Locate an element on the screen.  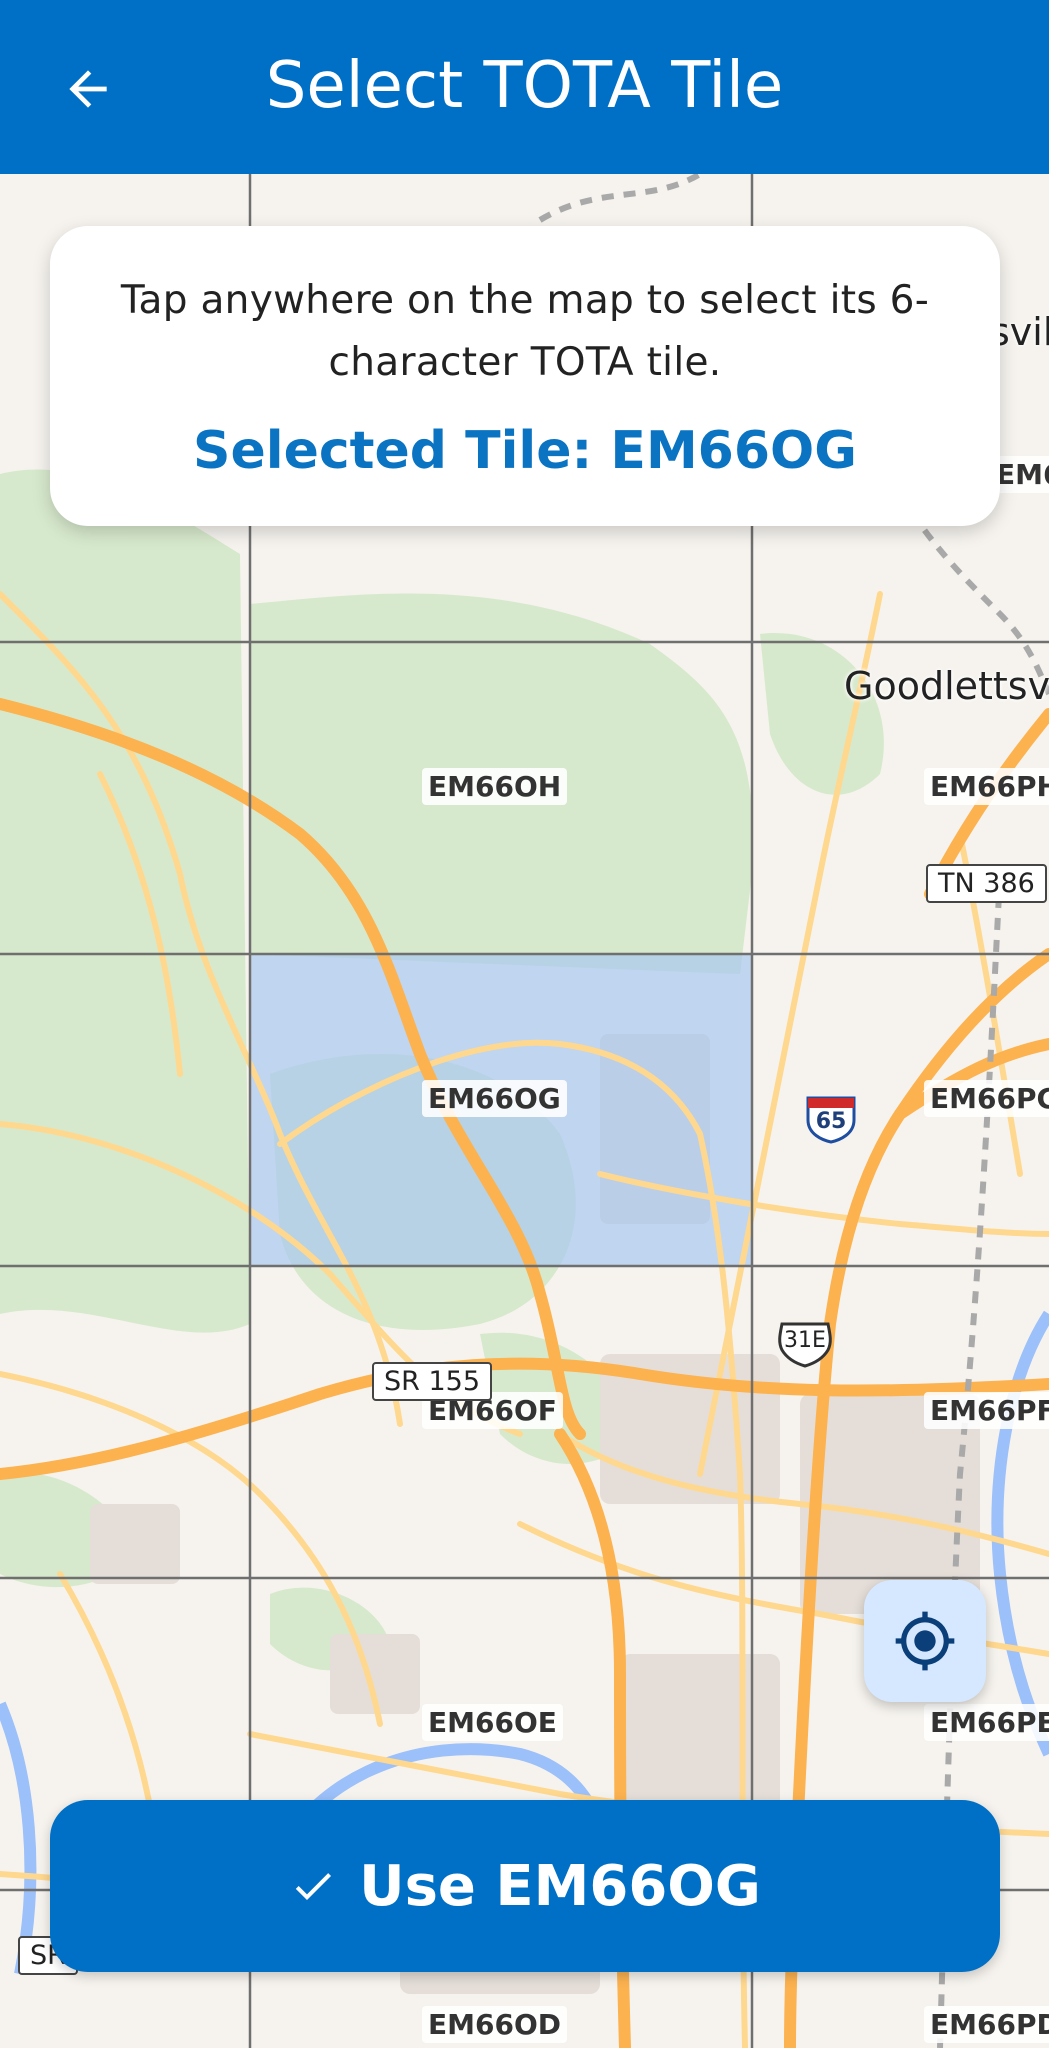
check-icon is located at coordinates (313, 1886).